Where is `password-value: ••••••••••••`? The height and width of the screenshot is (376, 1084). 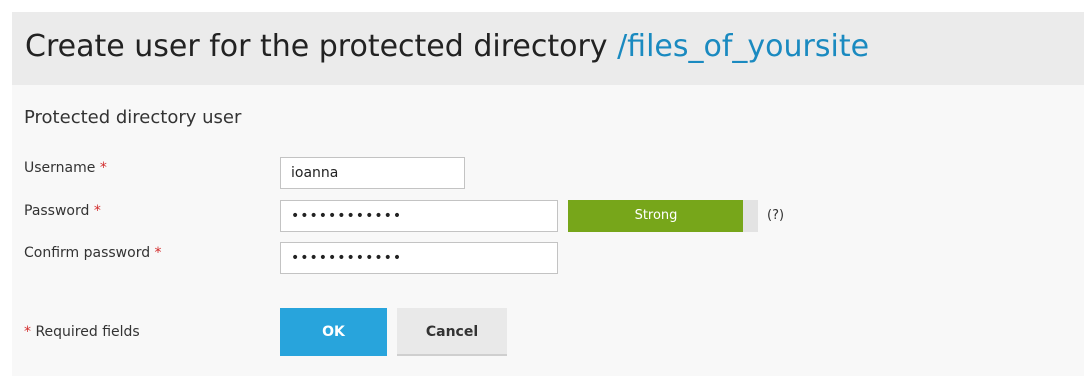 password-value: •••••••••••• is located at coordinates (347, 216).